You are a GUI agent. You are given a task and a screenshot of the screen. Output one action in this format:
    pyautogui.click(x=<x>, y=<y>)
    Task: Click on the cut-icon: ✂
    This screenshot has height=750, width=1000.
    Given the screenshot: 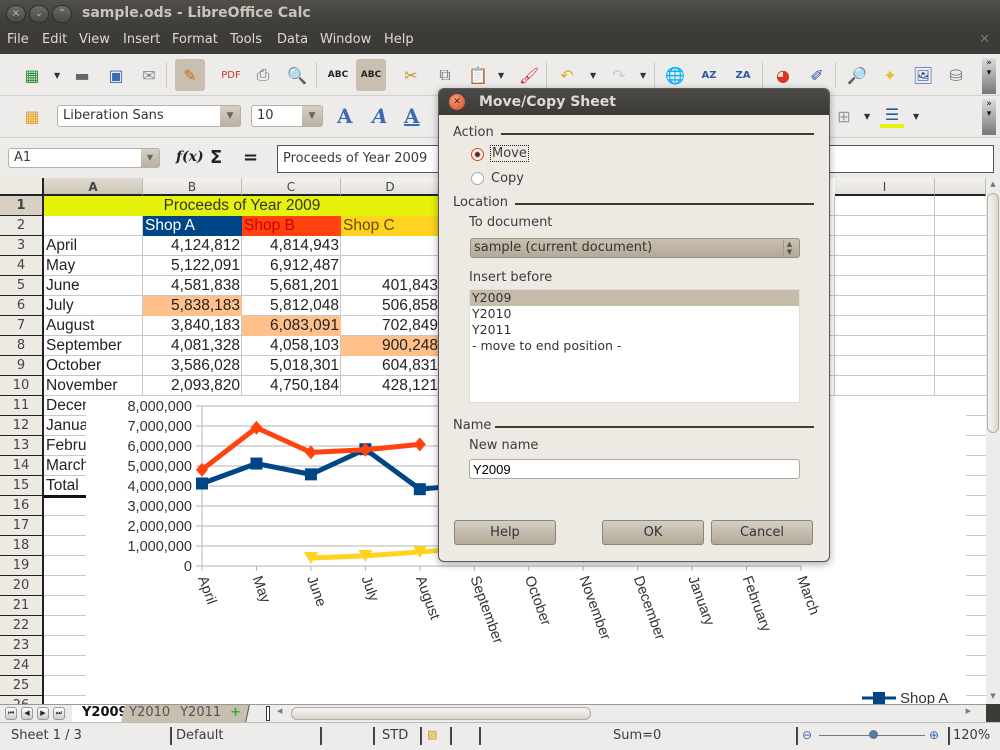 What is the action you would take?
    pyautogui.click(x=411, y=75)
    